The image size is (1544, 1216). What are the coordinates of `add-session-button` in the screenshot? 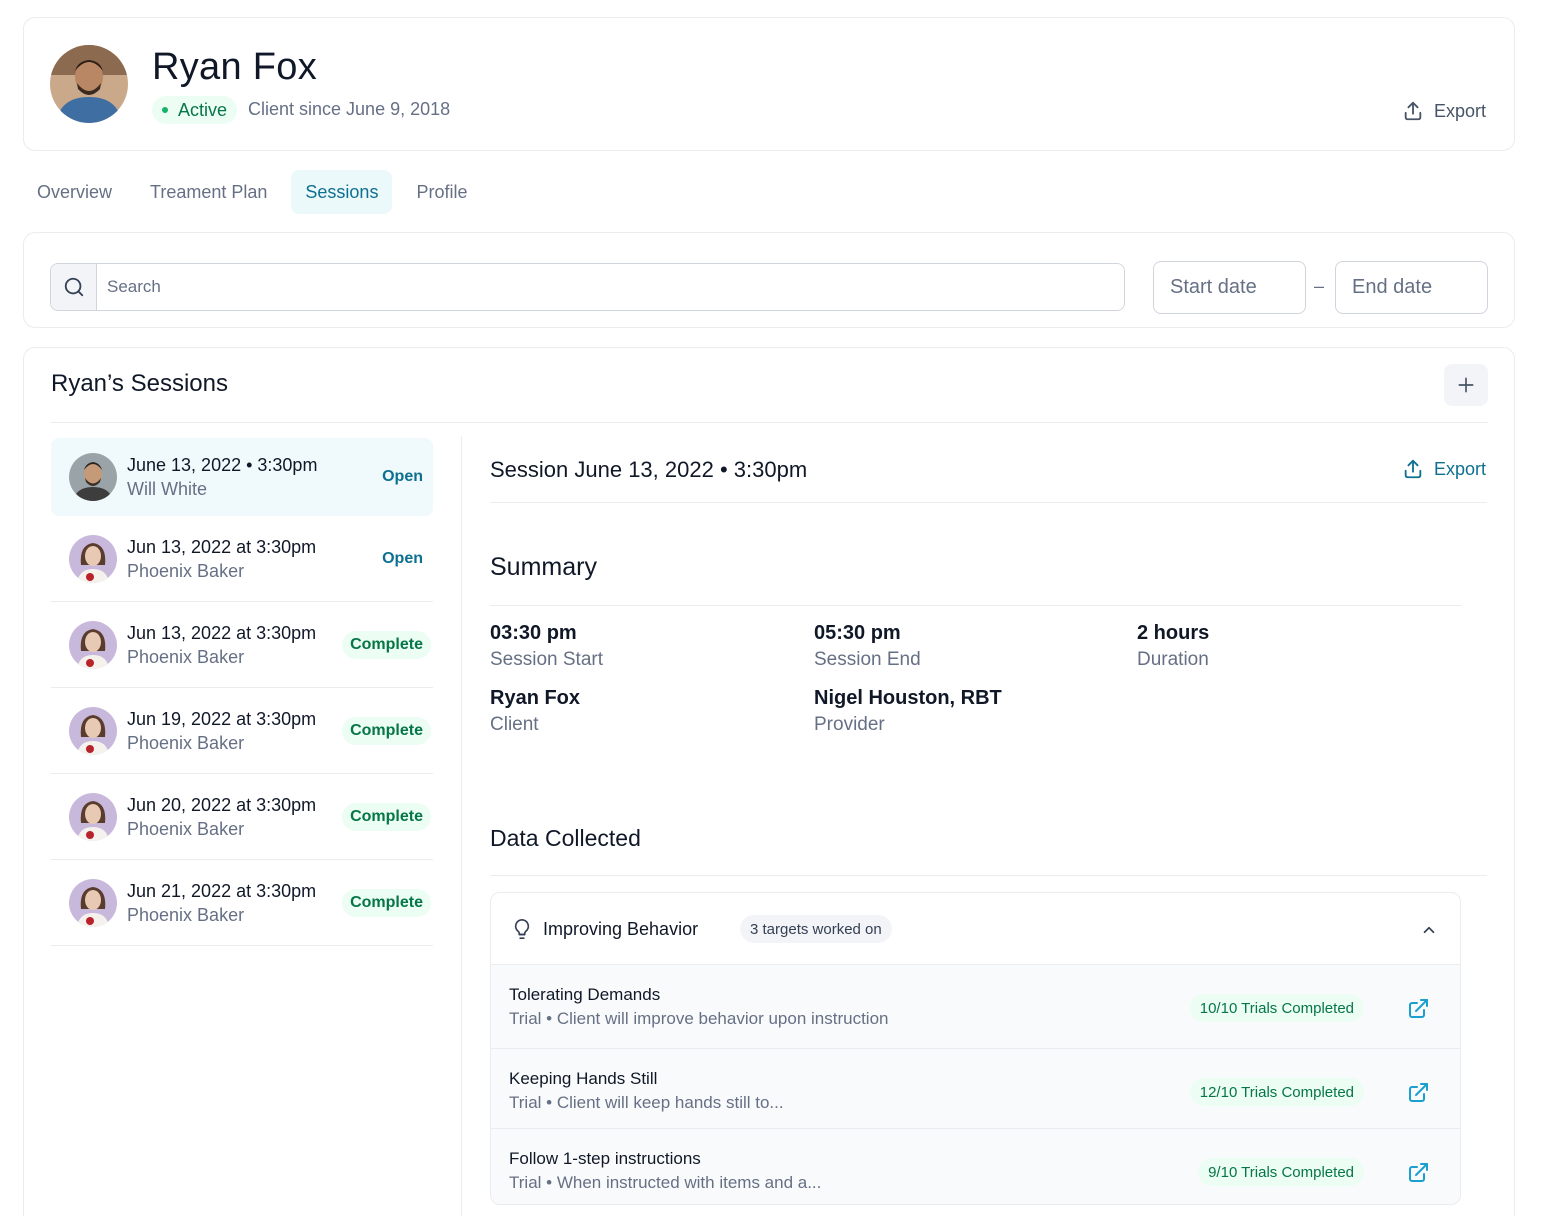 It's located at (1466, 385).